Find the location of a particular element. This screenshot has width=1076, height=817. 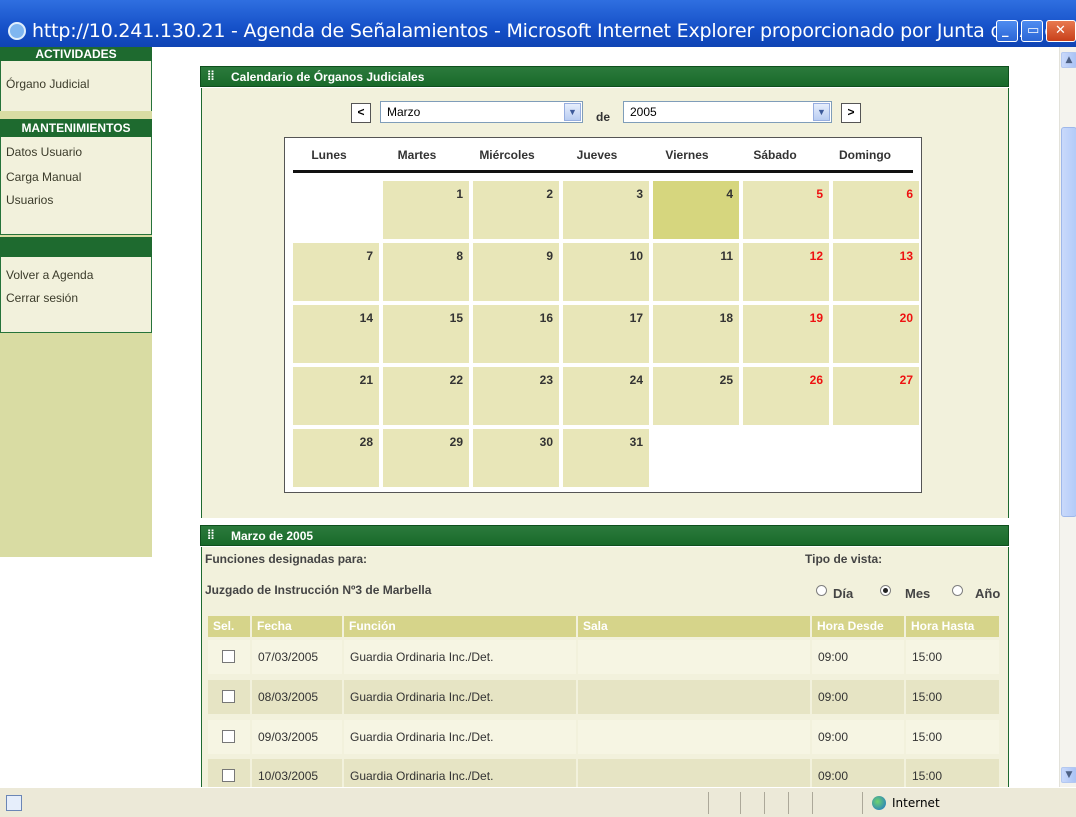

calendar-day-number: 12 is located at coordinates (816, 256).